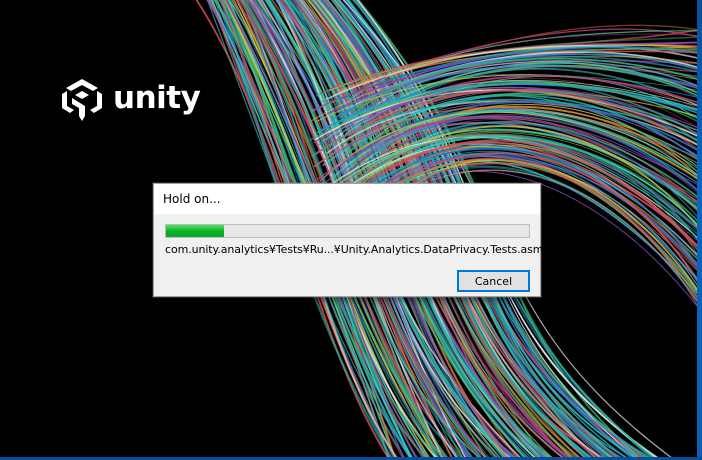  I want to click on unity-cube-icon, so click(82, 100).